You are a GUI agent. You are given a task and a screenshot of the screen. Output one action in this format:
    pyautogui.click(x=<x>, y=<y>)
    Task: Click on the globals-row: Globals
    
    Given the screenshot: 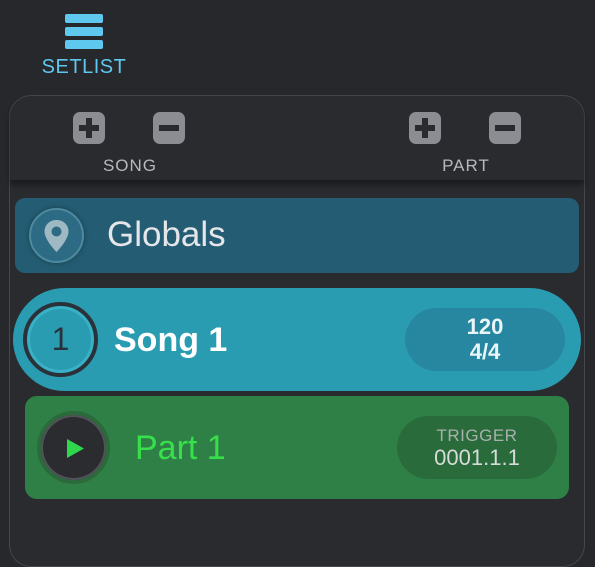 What is the action you would take?
    pyautogui.click(x=297, y=235)
    